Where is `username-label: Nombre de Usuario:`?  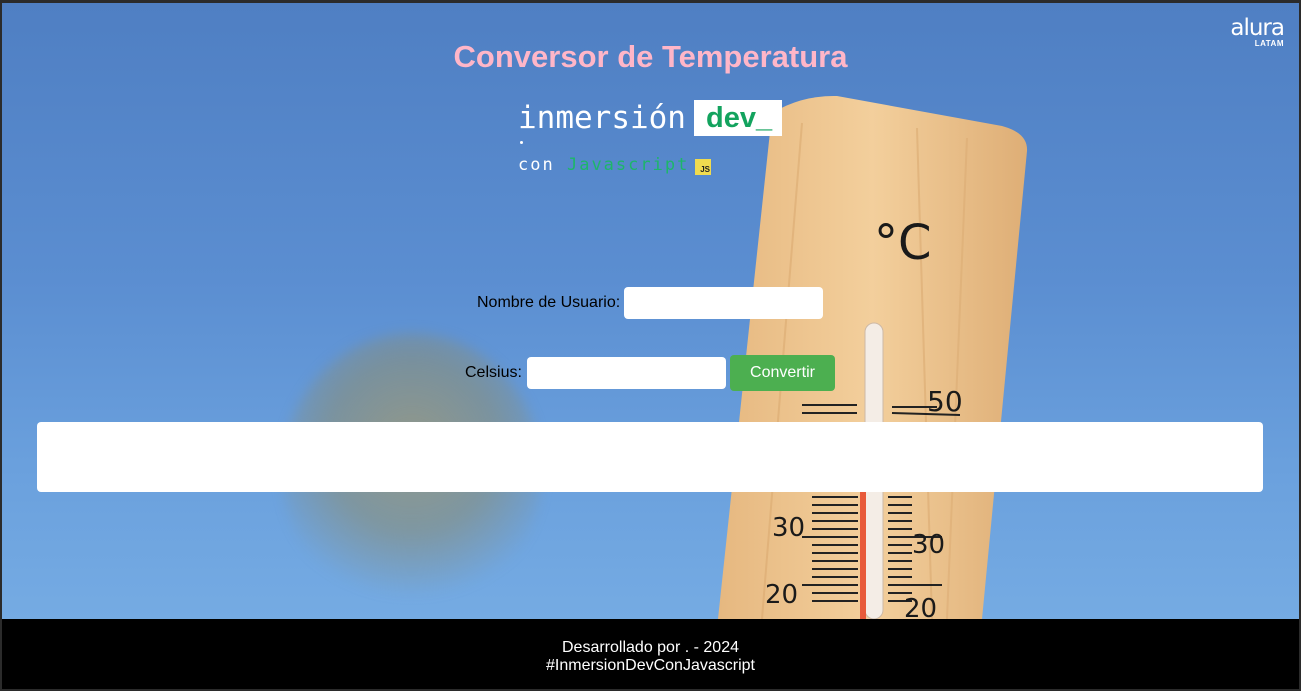
username-label: Nombre de Usuario: is located at coordinates (549, 302).